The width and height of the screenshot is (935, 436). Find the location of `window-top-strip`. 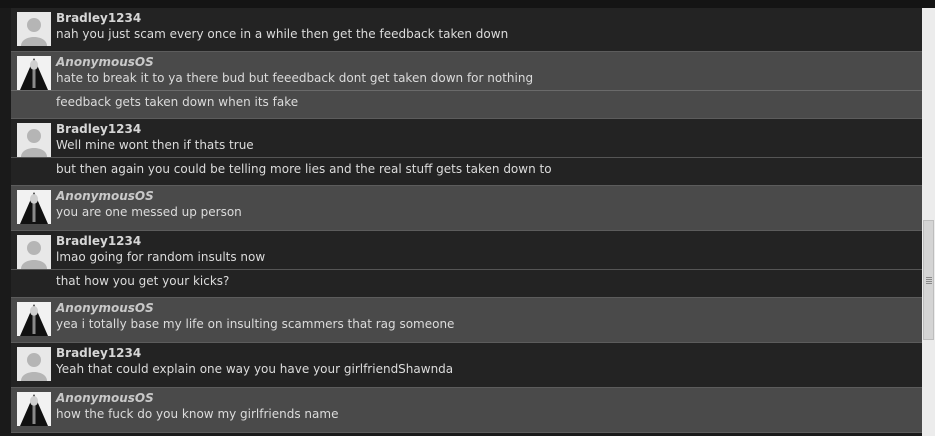

window-top-strip is located at coordinates (467, 4).